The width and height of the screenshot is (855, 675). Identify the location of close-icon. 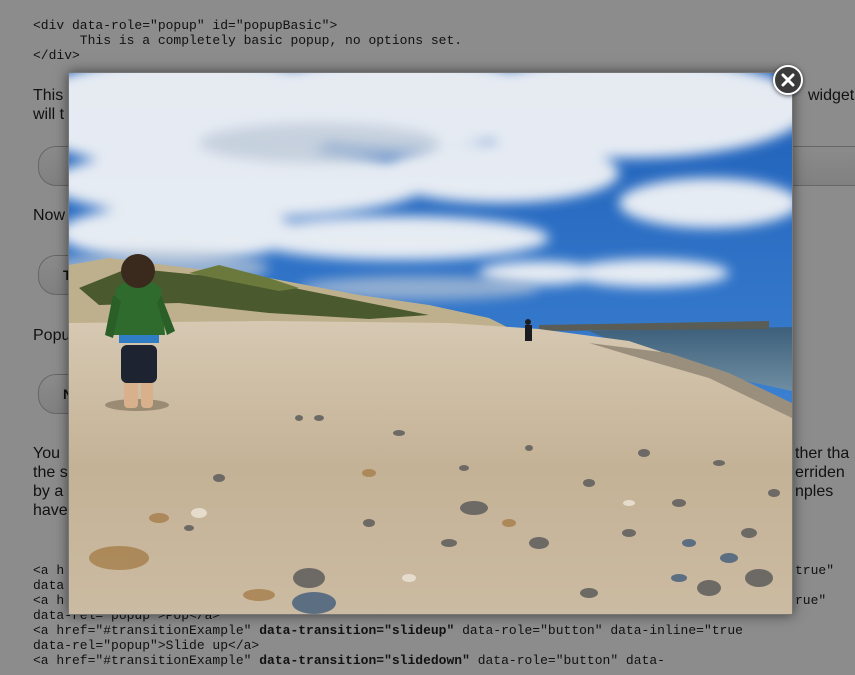
(788, 80).